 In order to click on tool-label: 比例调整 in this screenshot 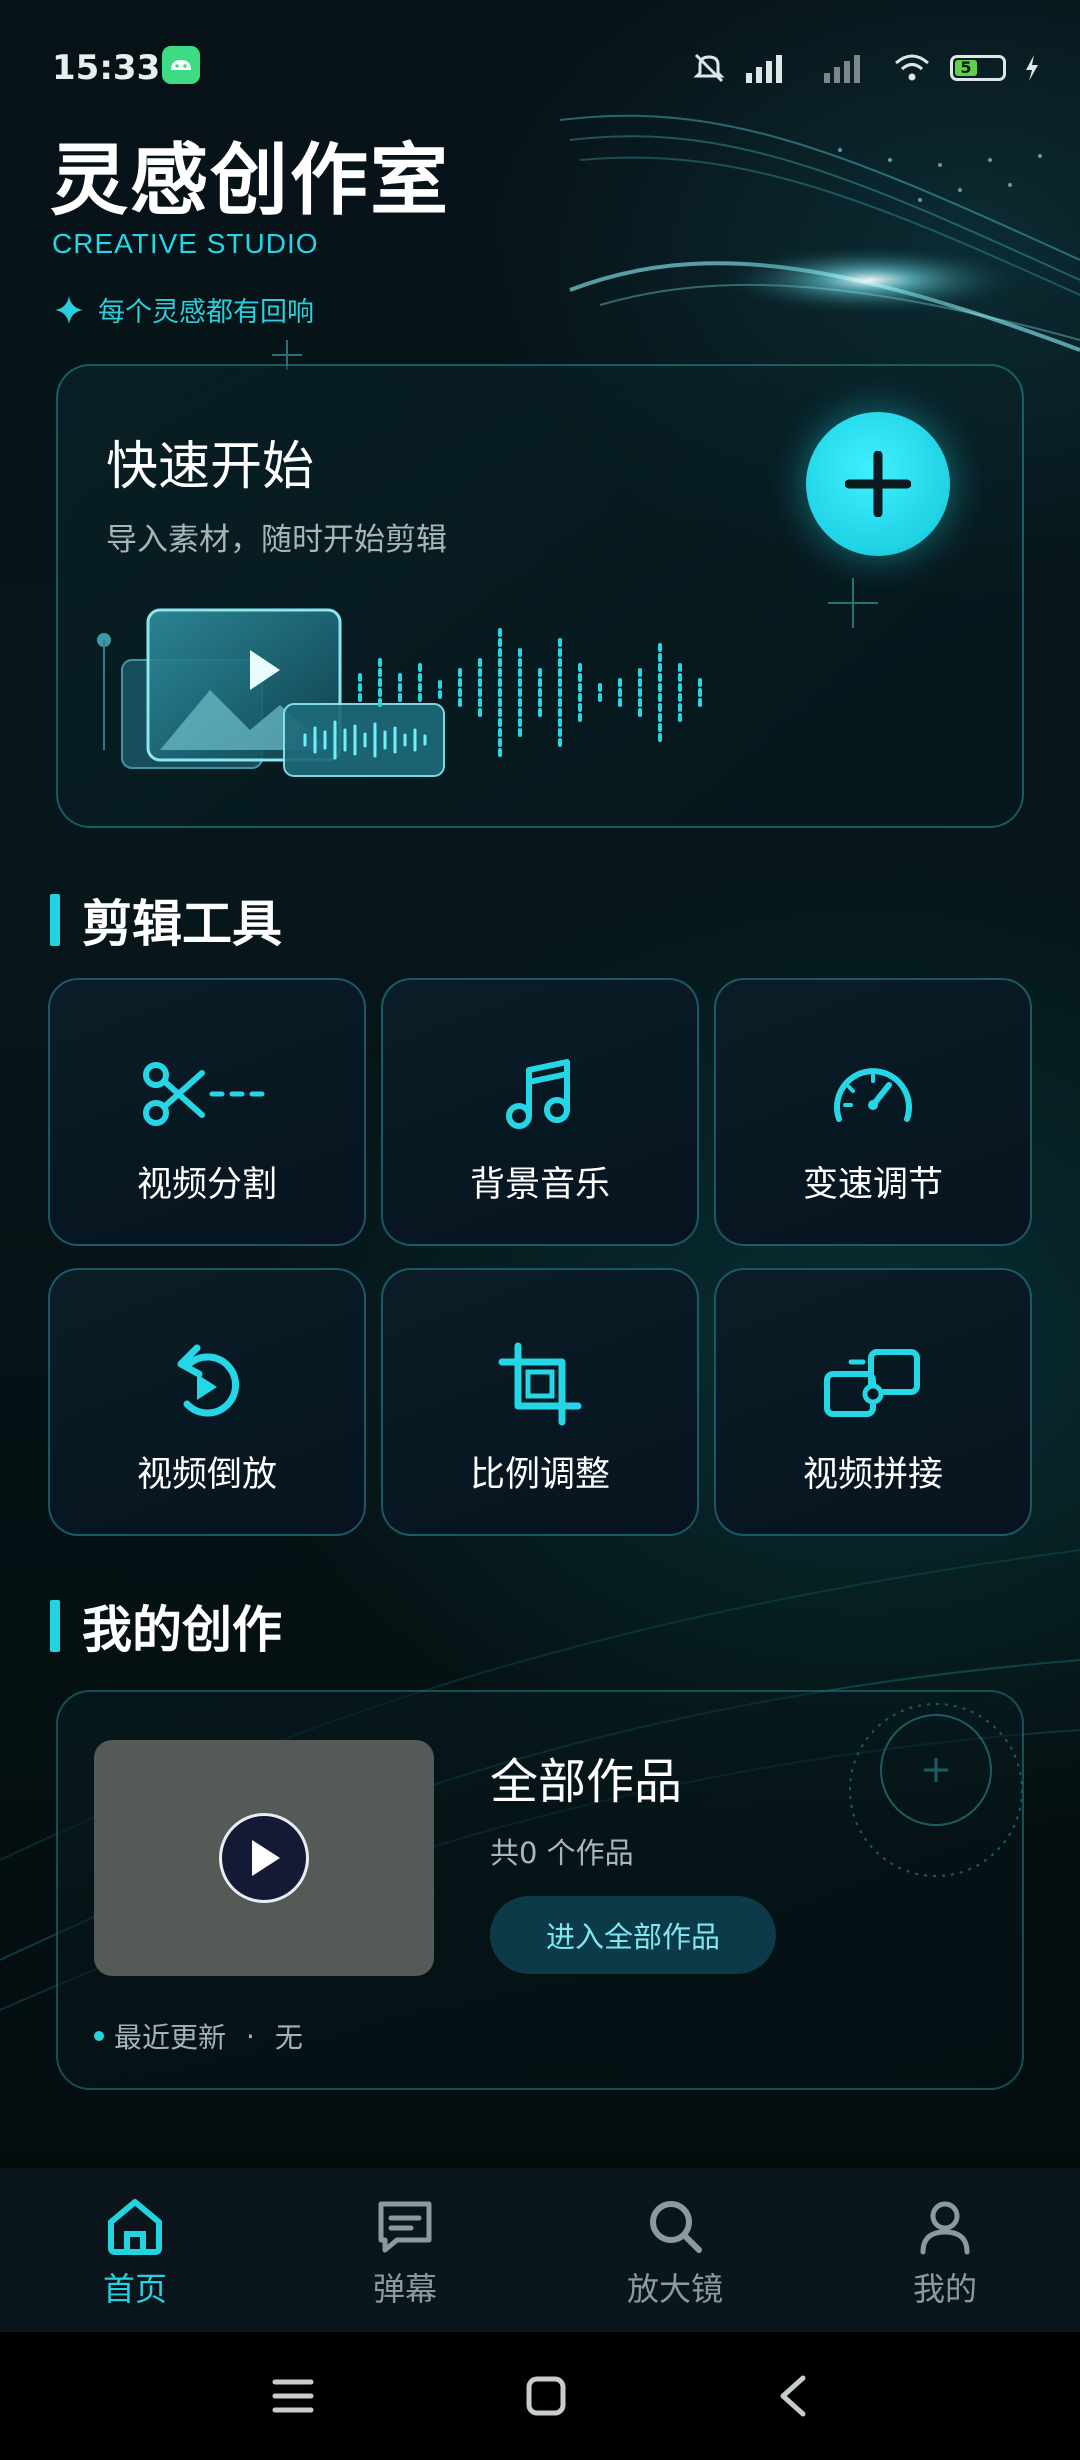, I will do `click(539, 1475)`.